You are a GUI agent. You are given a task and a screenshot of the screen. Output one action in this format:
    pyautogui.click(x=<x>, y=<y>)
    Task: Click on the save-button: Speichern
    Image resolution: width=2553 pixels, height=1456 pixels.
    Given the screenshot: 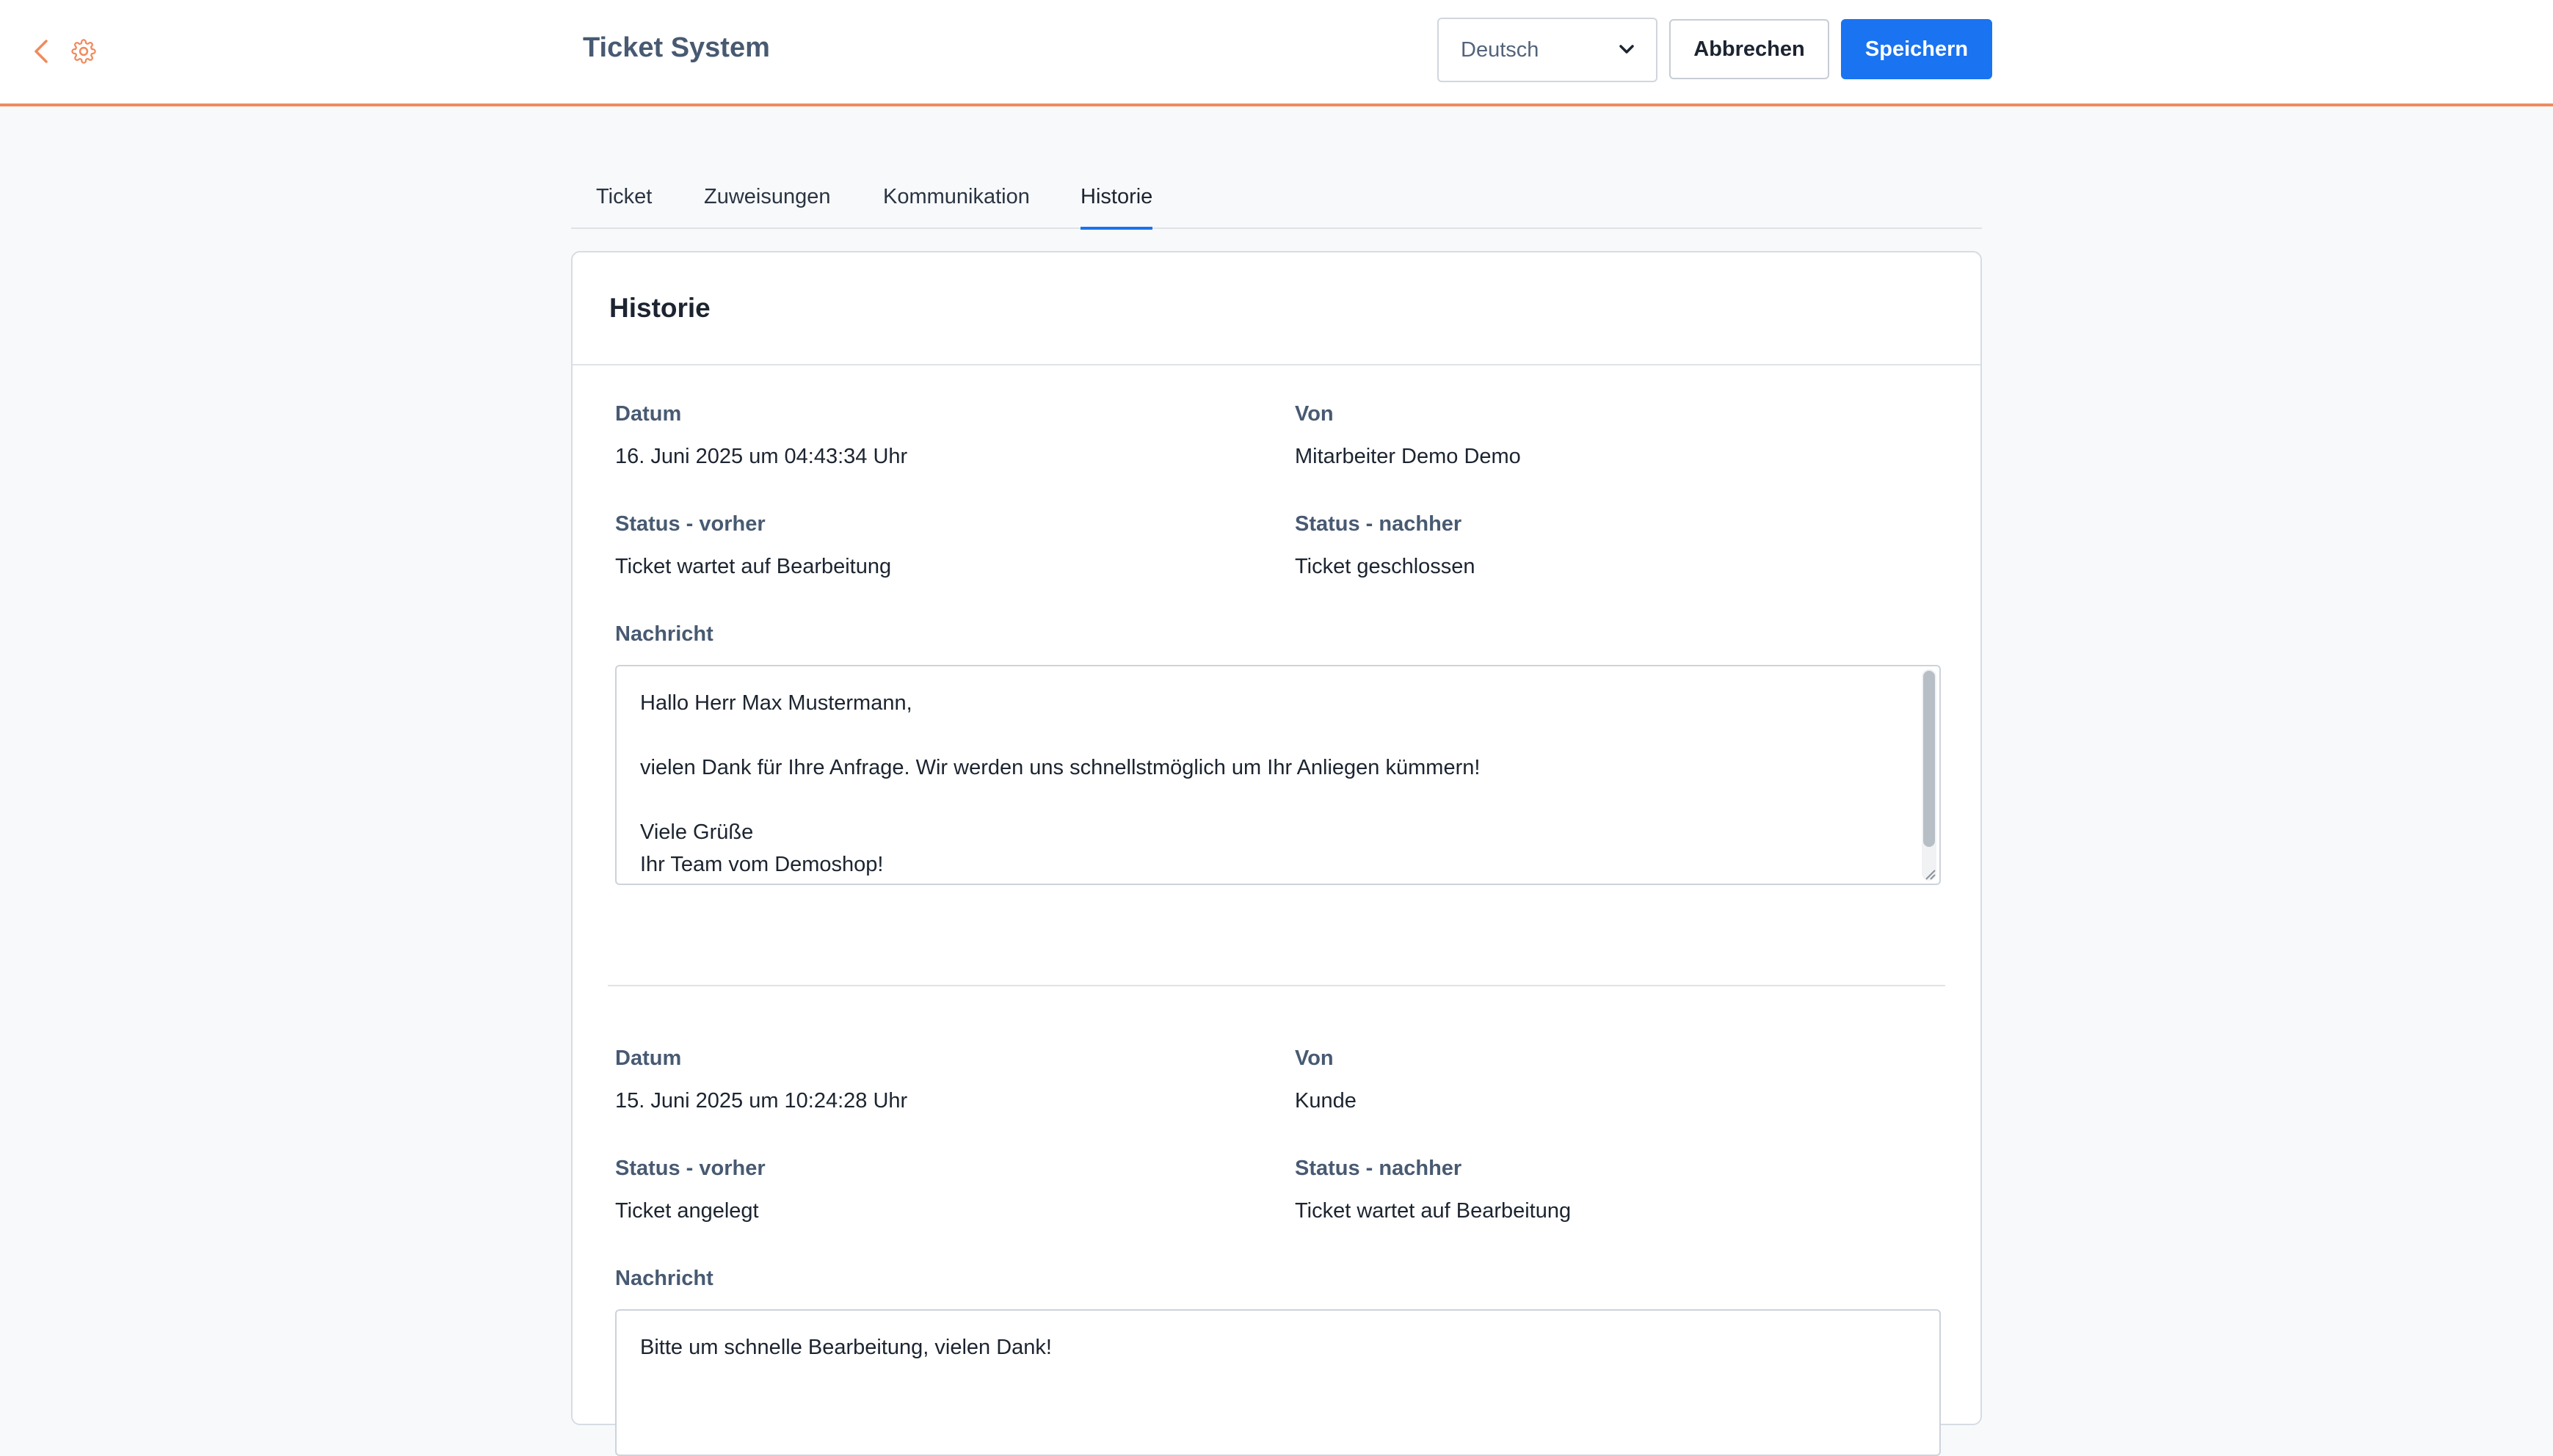 What is the action you would take?
    pyautogui.click(x=1916, y=49)
    